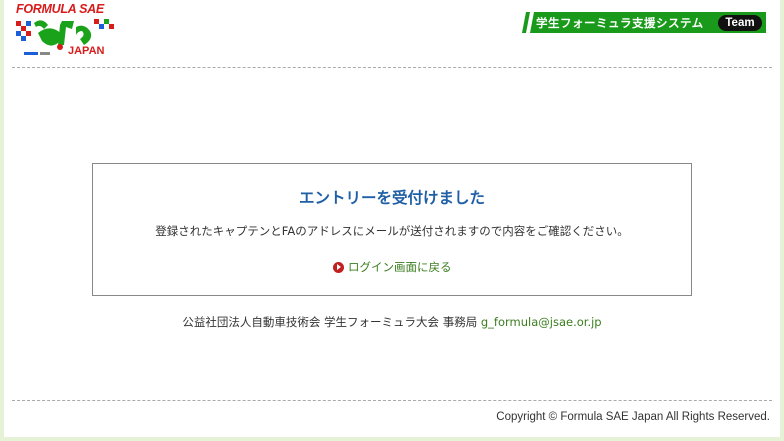  I want to click on system-banner: 学生フォーミュラ支援システム Team, so click(642, 22).